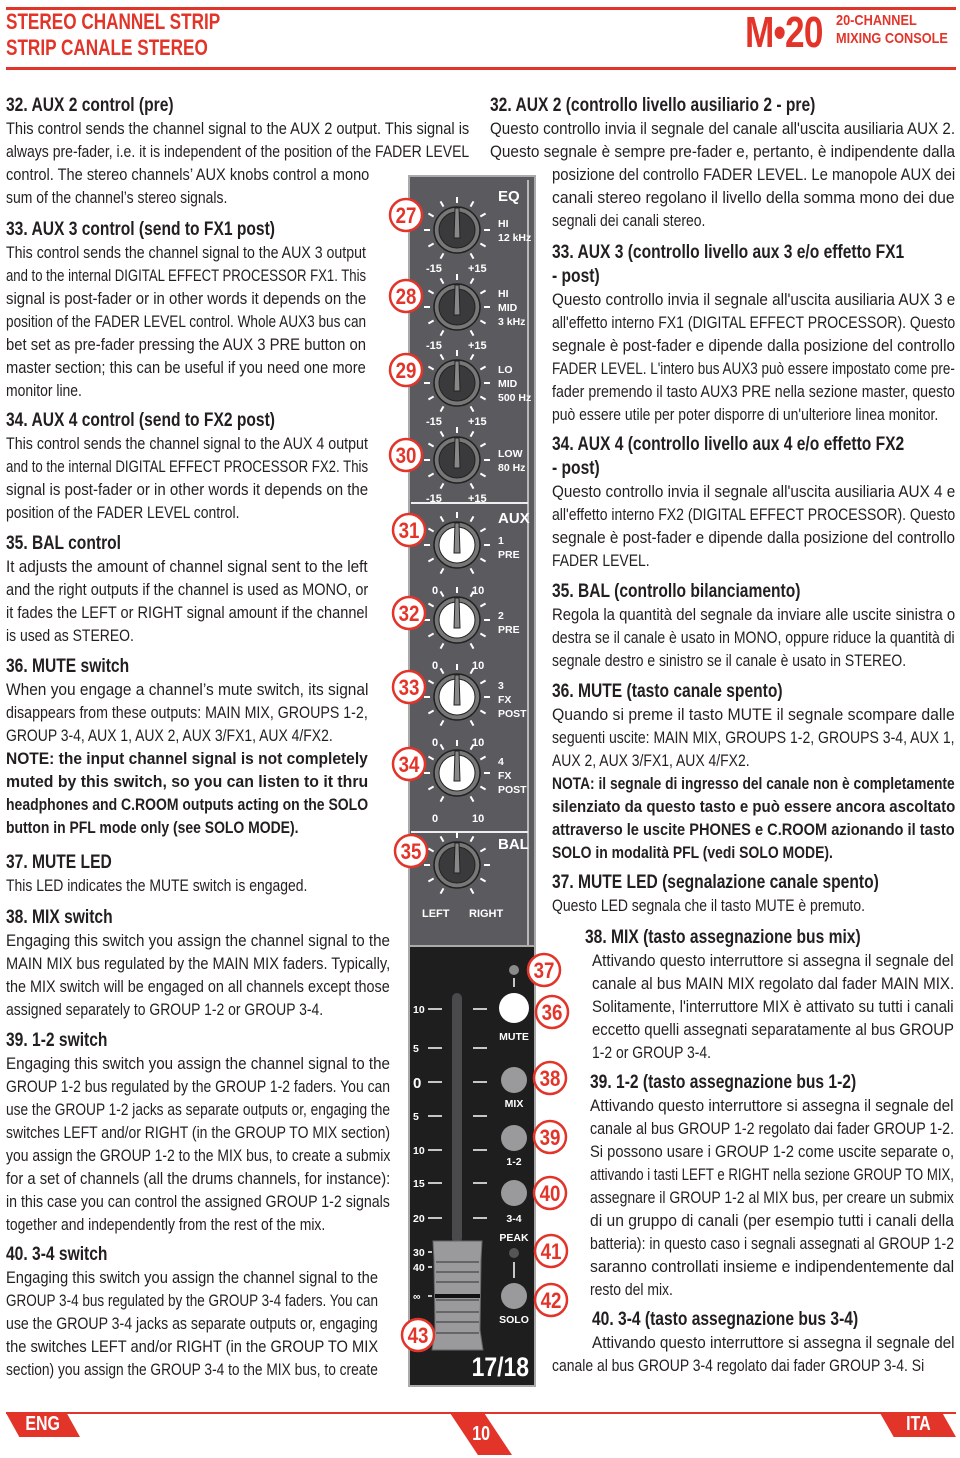 Image resolution: width=960 pixels, height=1458 pixels. What do you see at coordinates (419, 1184) in the screenshot?
I see `fader-scale-label: 15` at bounding box center [419, 1184].